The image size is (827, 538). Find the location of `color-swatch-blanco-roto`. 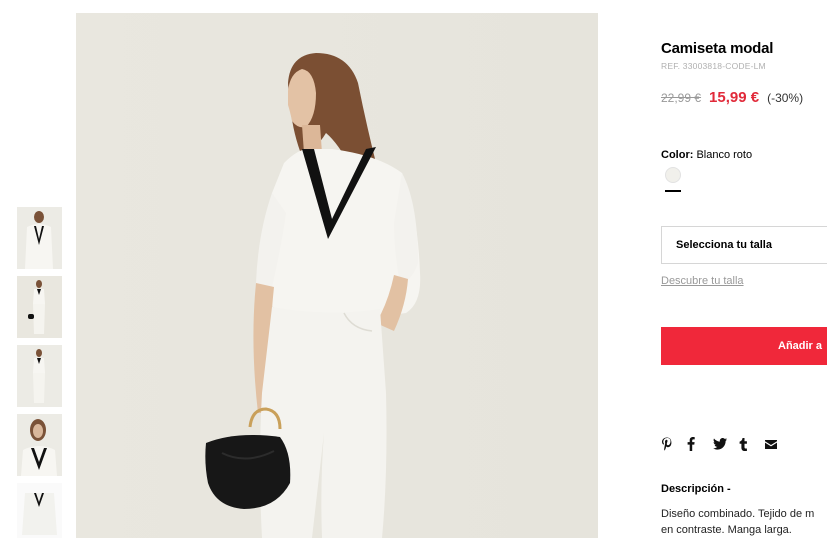

color-swatch-blanco-roto is located at coordinates (673, 175).